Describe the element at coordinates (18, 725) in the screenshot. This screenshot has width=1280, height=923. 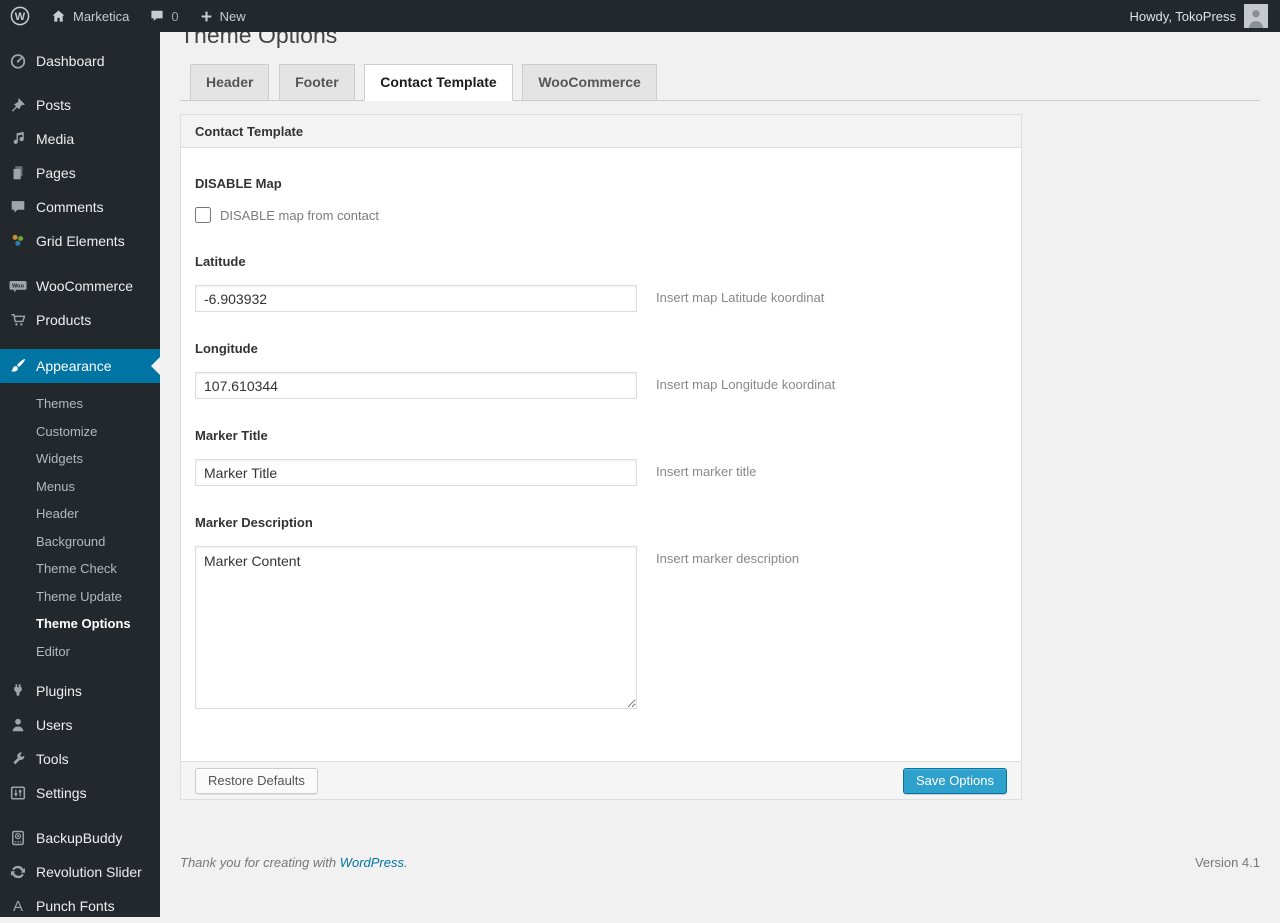
I see `user-icon` at that location.